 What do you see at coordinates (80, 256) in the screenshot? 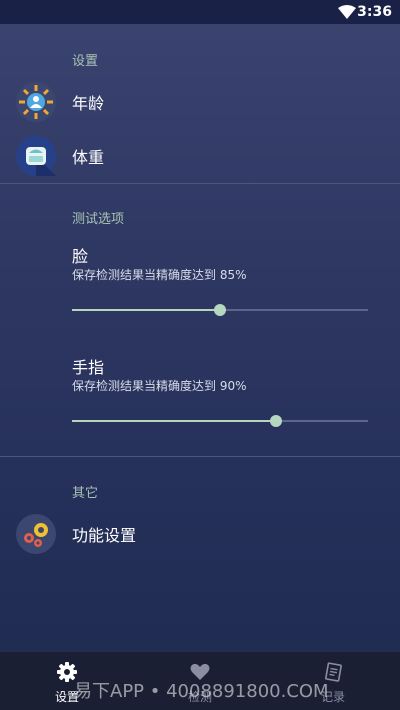
I see `face-option-title: 脸` at bounding box center [80, 256].